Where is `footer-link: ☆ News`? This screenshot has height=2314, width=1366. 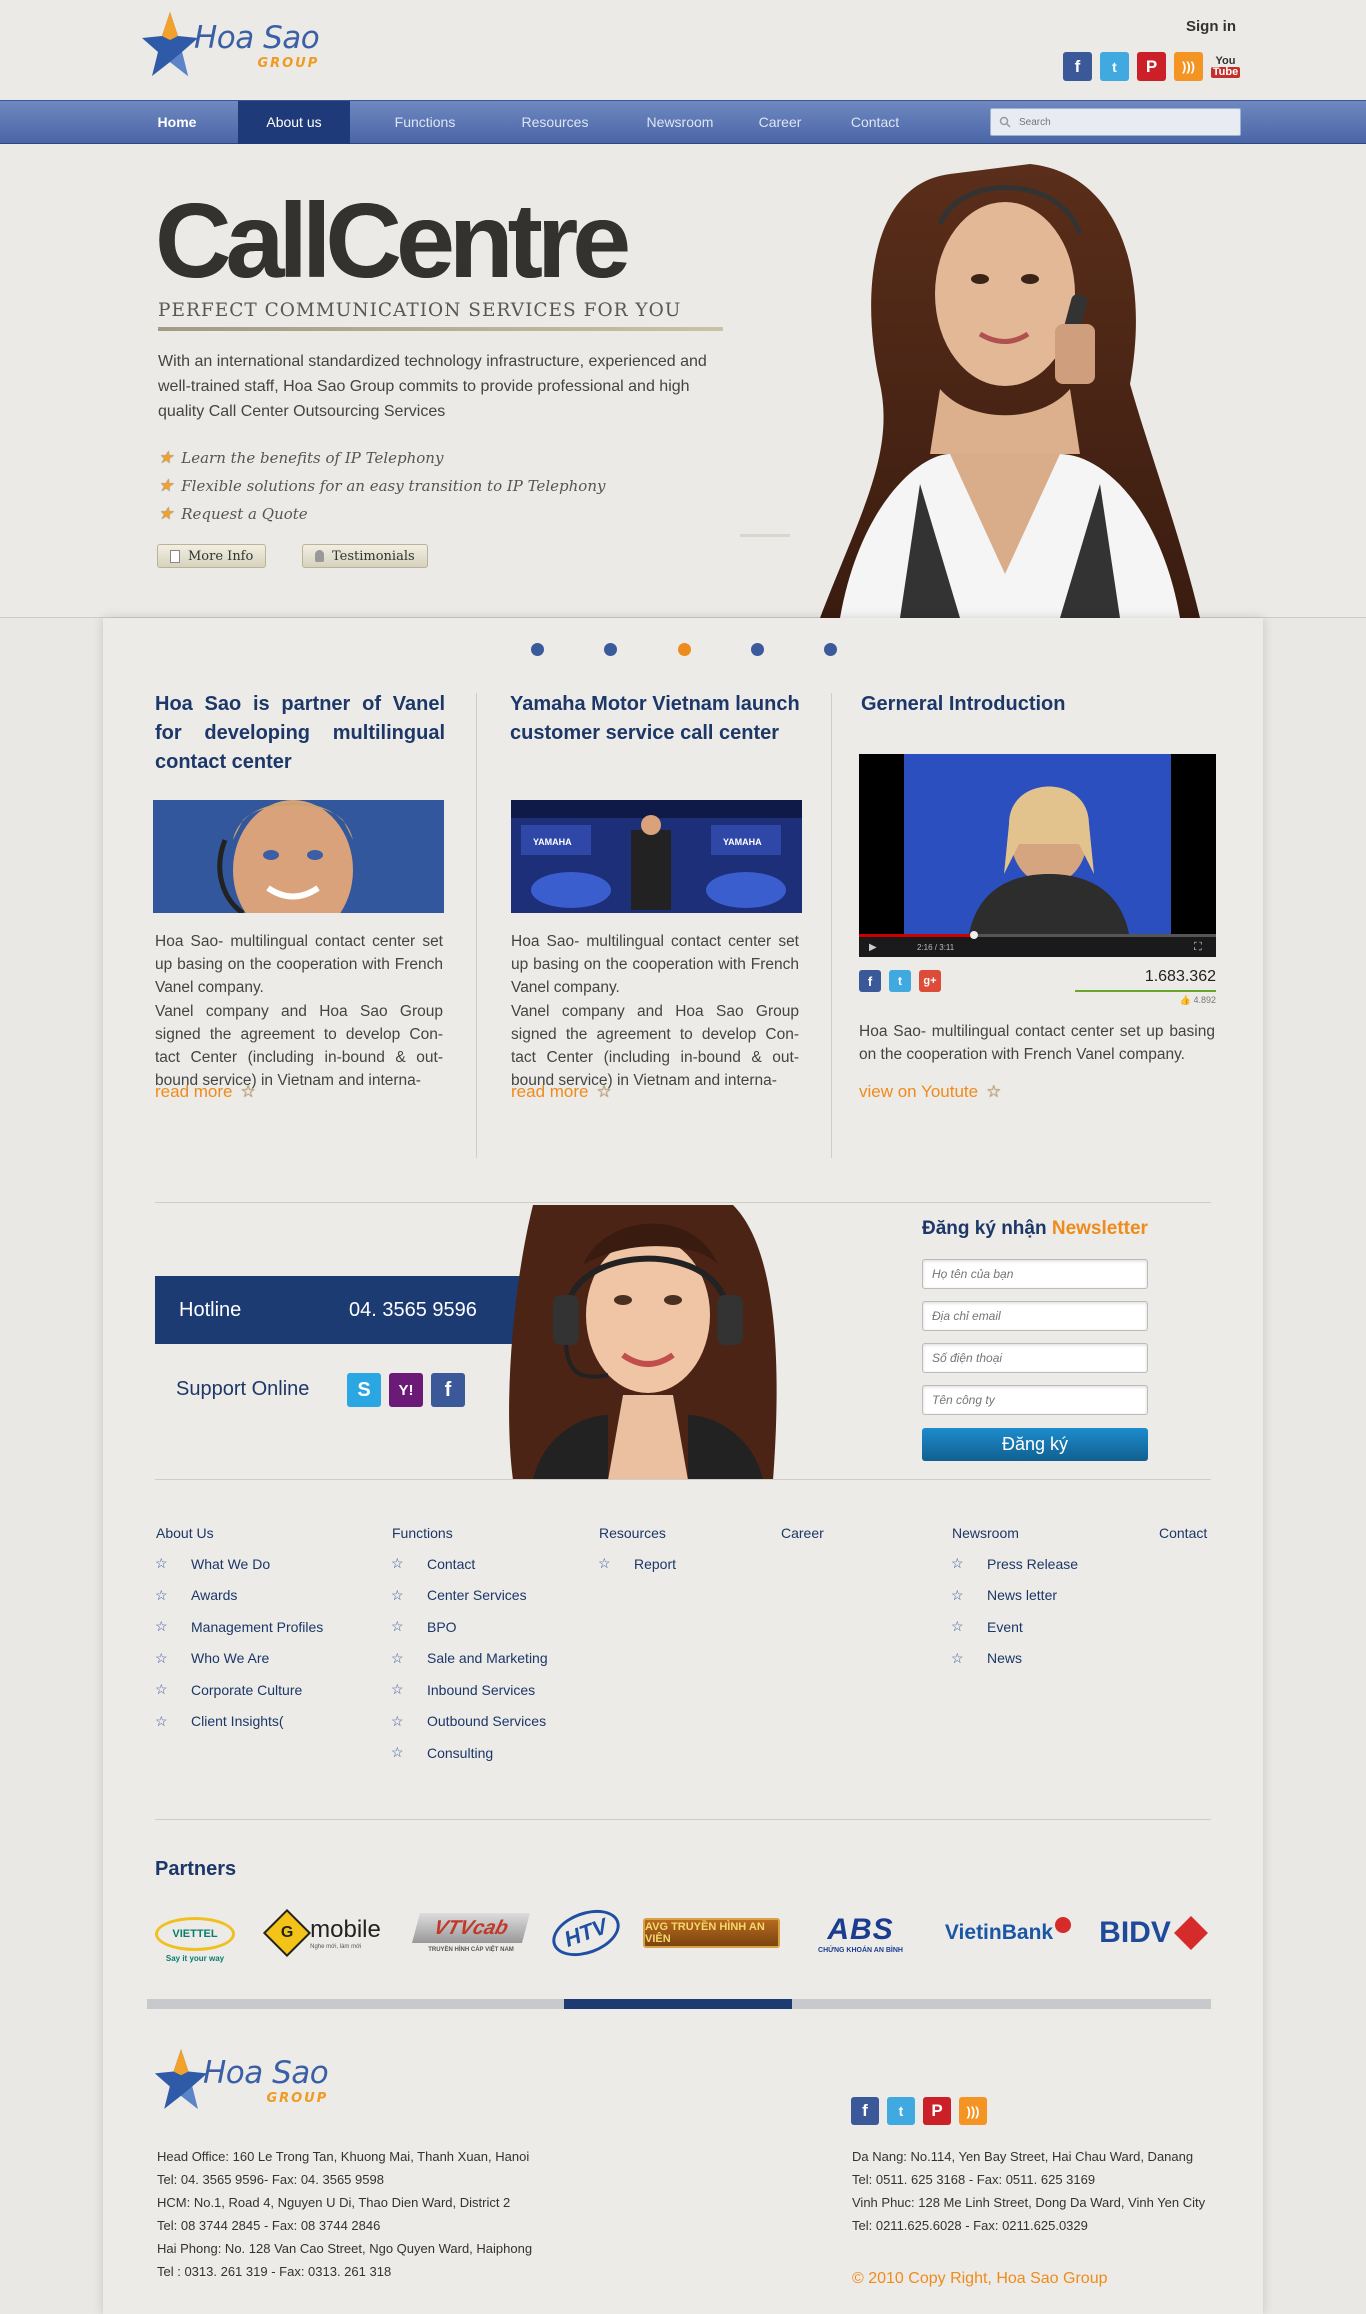 footer-link: ☆ News is located at coordinates (1014, 1659).